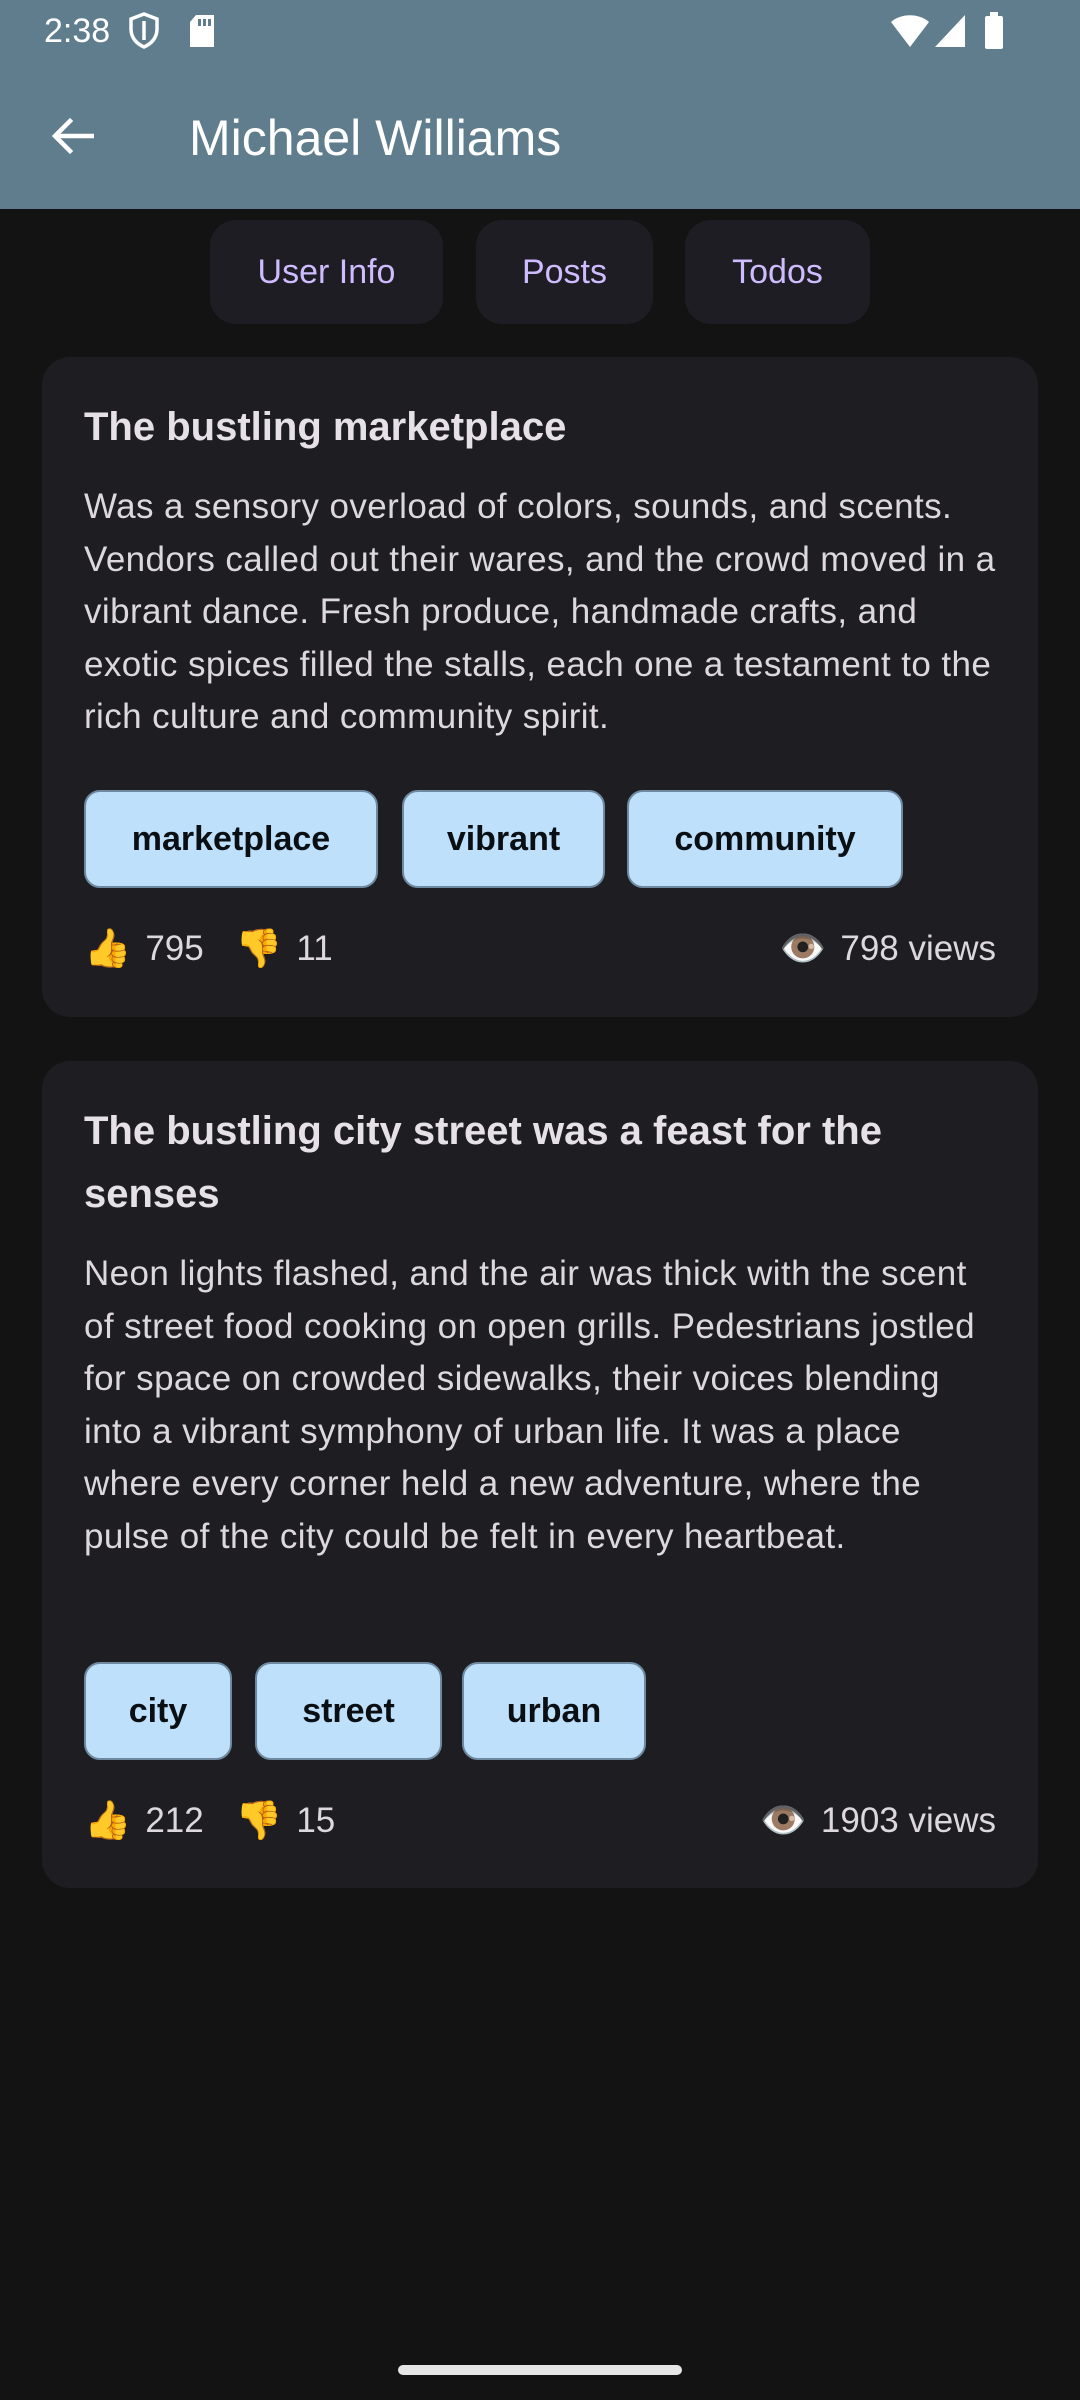 This screenshot has height=2400, width=1080. What do you see at coordinates (231, 839) in the screenshot?
I see `tag-chip: marketplace` at bounding box center [231, 839].